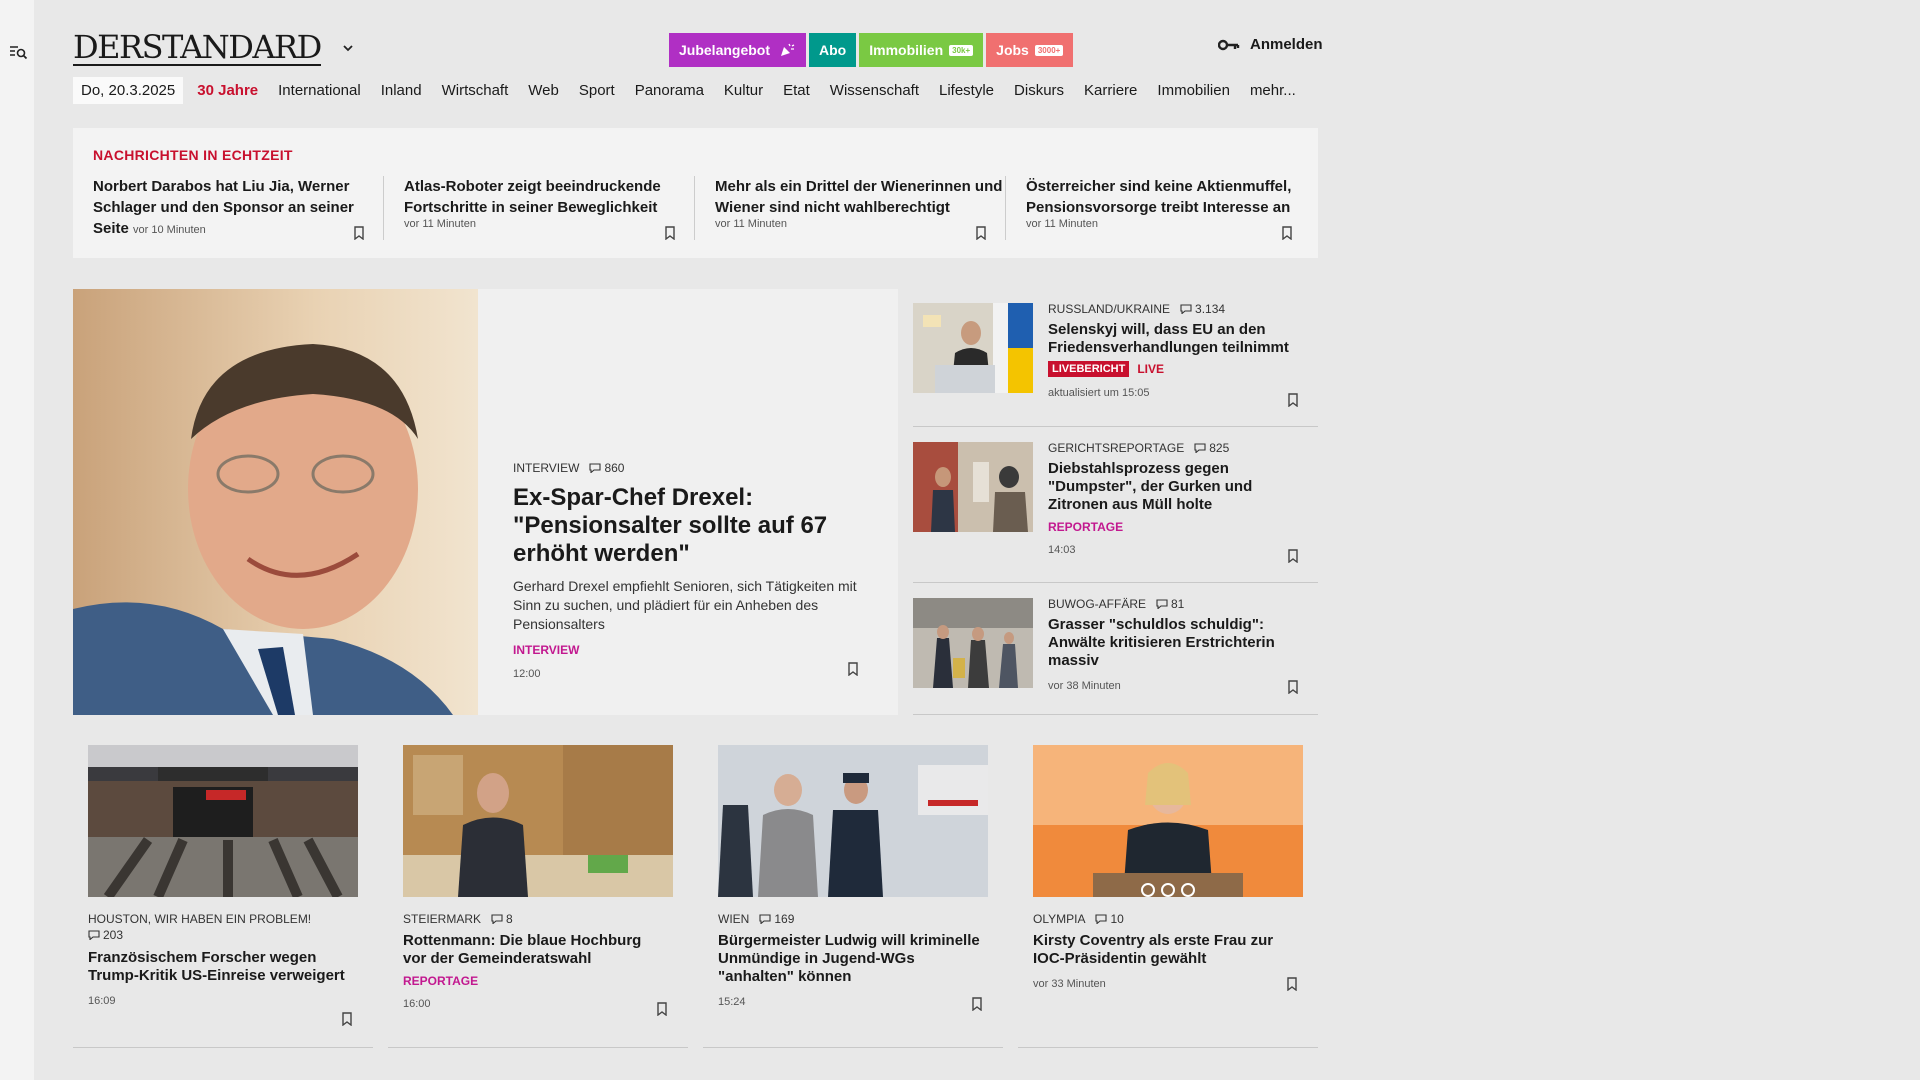  What do you see at coordinates (751, 224) in the screenshot?
I see `ticker-item-time: vor 11 Minuten` at bounding box center [751, 224].